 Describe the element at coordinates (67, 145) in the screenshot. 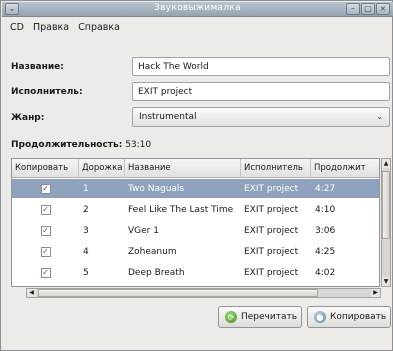

I see `duration-label: Продолжительность:` at that location.